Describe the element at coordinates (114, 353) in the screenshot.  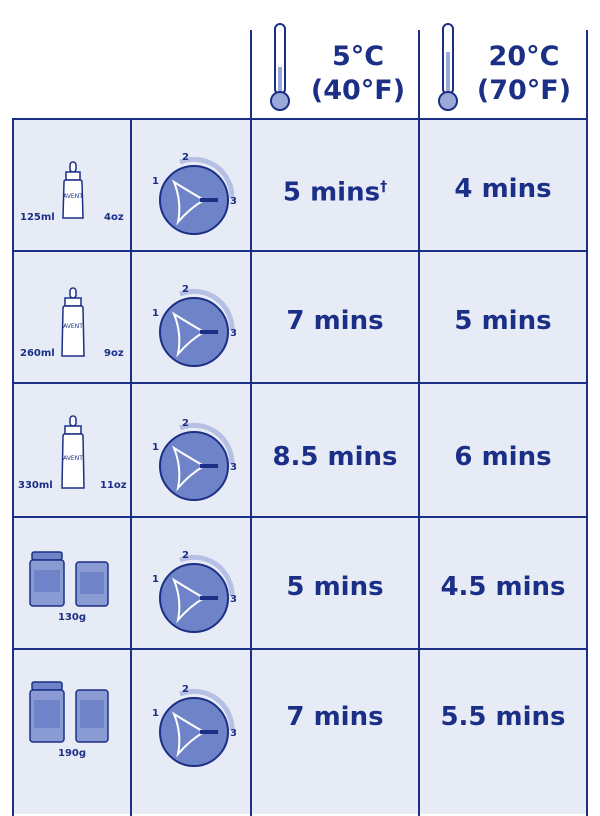
I see `bottle-oz-label: 9oz` at that location.